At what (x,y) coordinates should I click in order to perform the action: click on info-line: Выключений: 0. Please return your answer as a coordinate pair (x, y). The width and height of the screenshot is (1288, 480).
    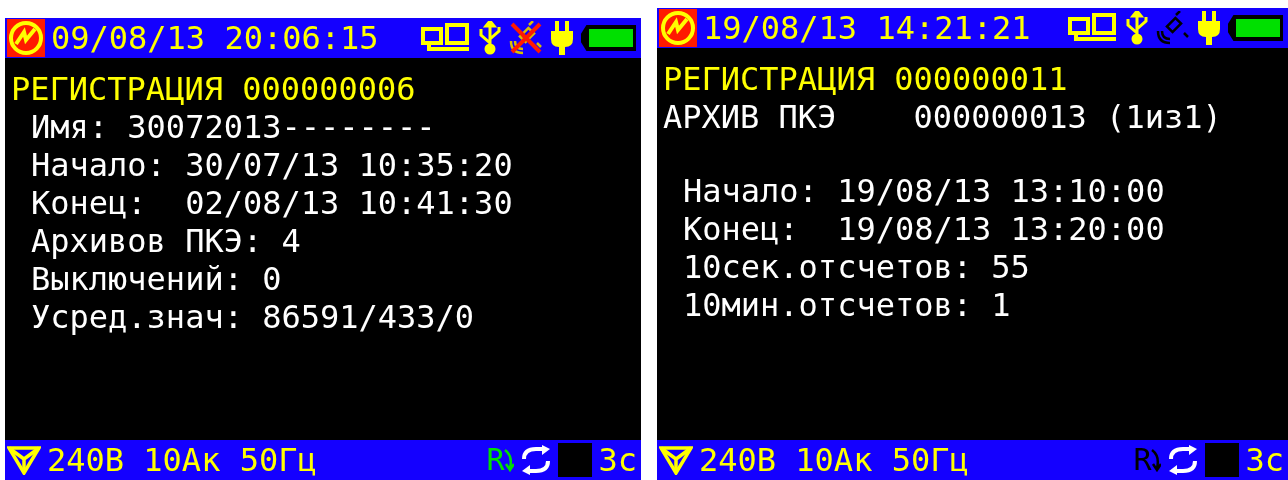
    Looking at the image, I should click on (156, 279).